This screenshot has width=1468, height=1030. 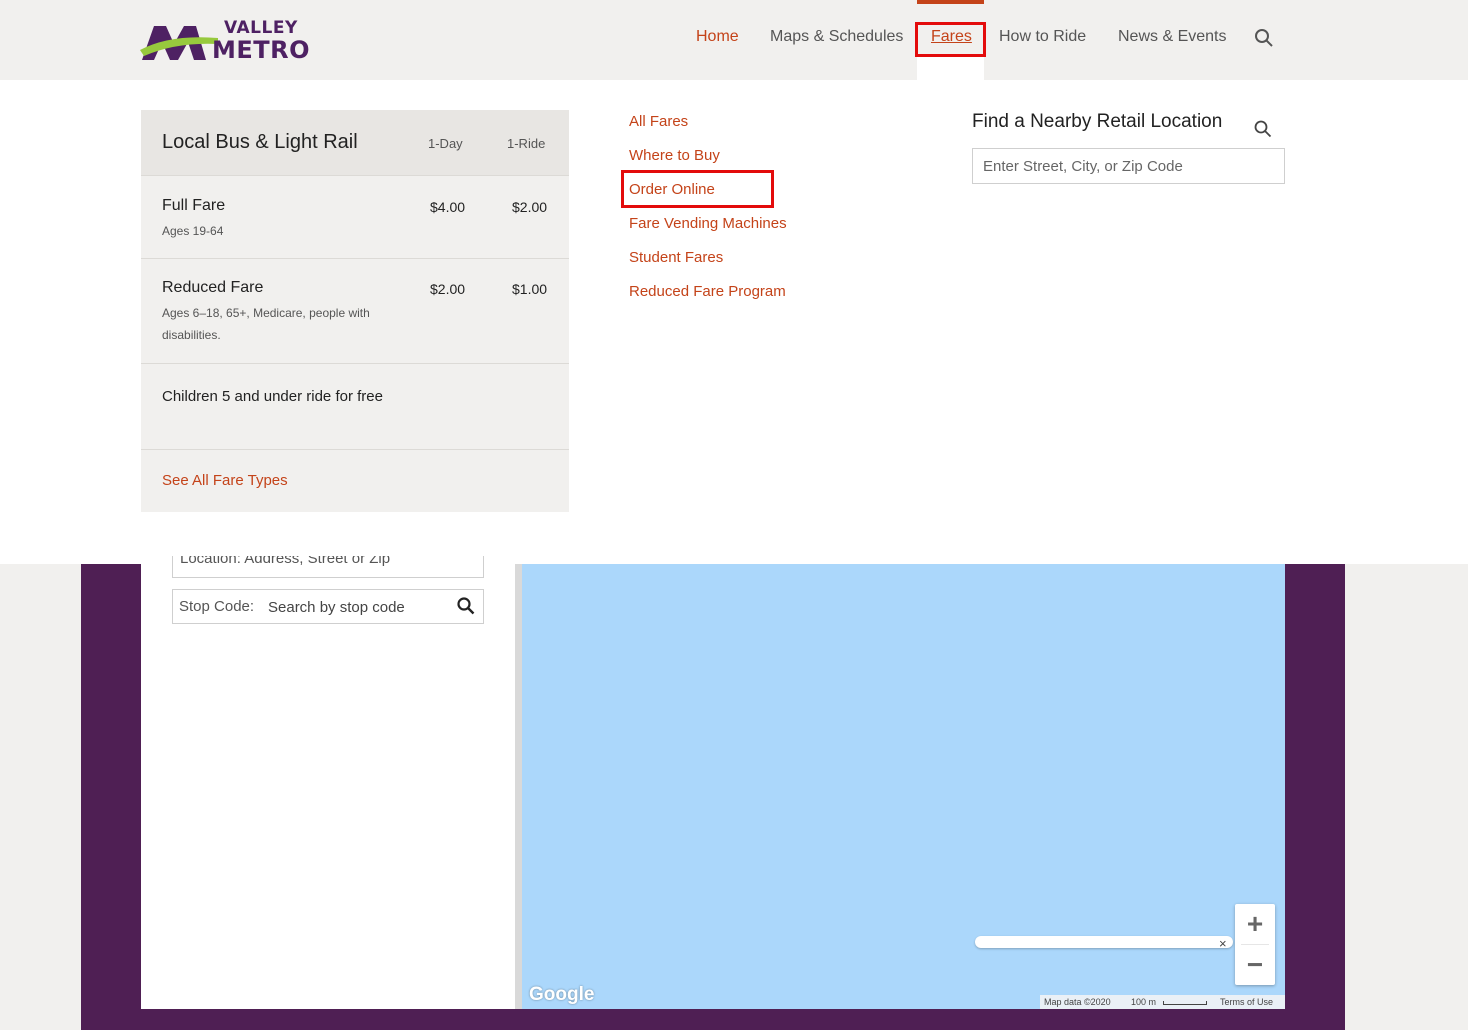 I want to click on link-student-fares: Student Fares, so click(x=676, y=257).